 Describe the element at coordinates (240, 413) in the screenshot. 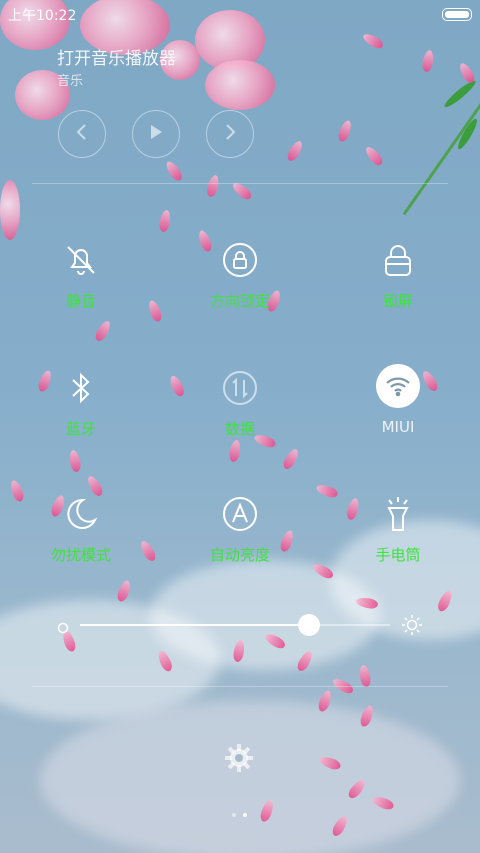

I see `toggle-mobile-data: 数据` at that location.